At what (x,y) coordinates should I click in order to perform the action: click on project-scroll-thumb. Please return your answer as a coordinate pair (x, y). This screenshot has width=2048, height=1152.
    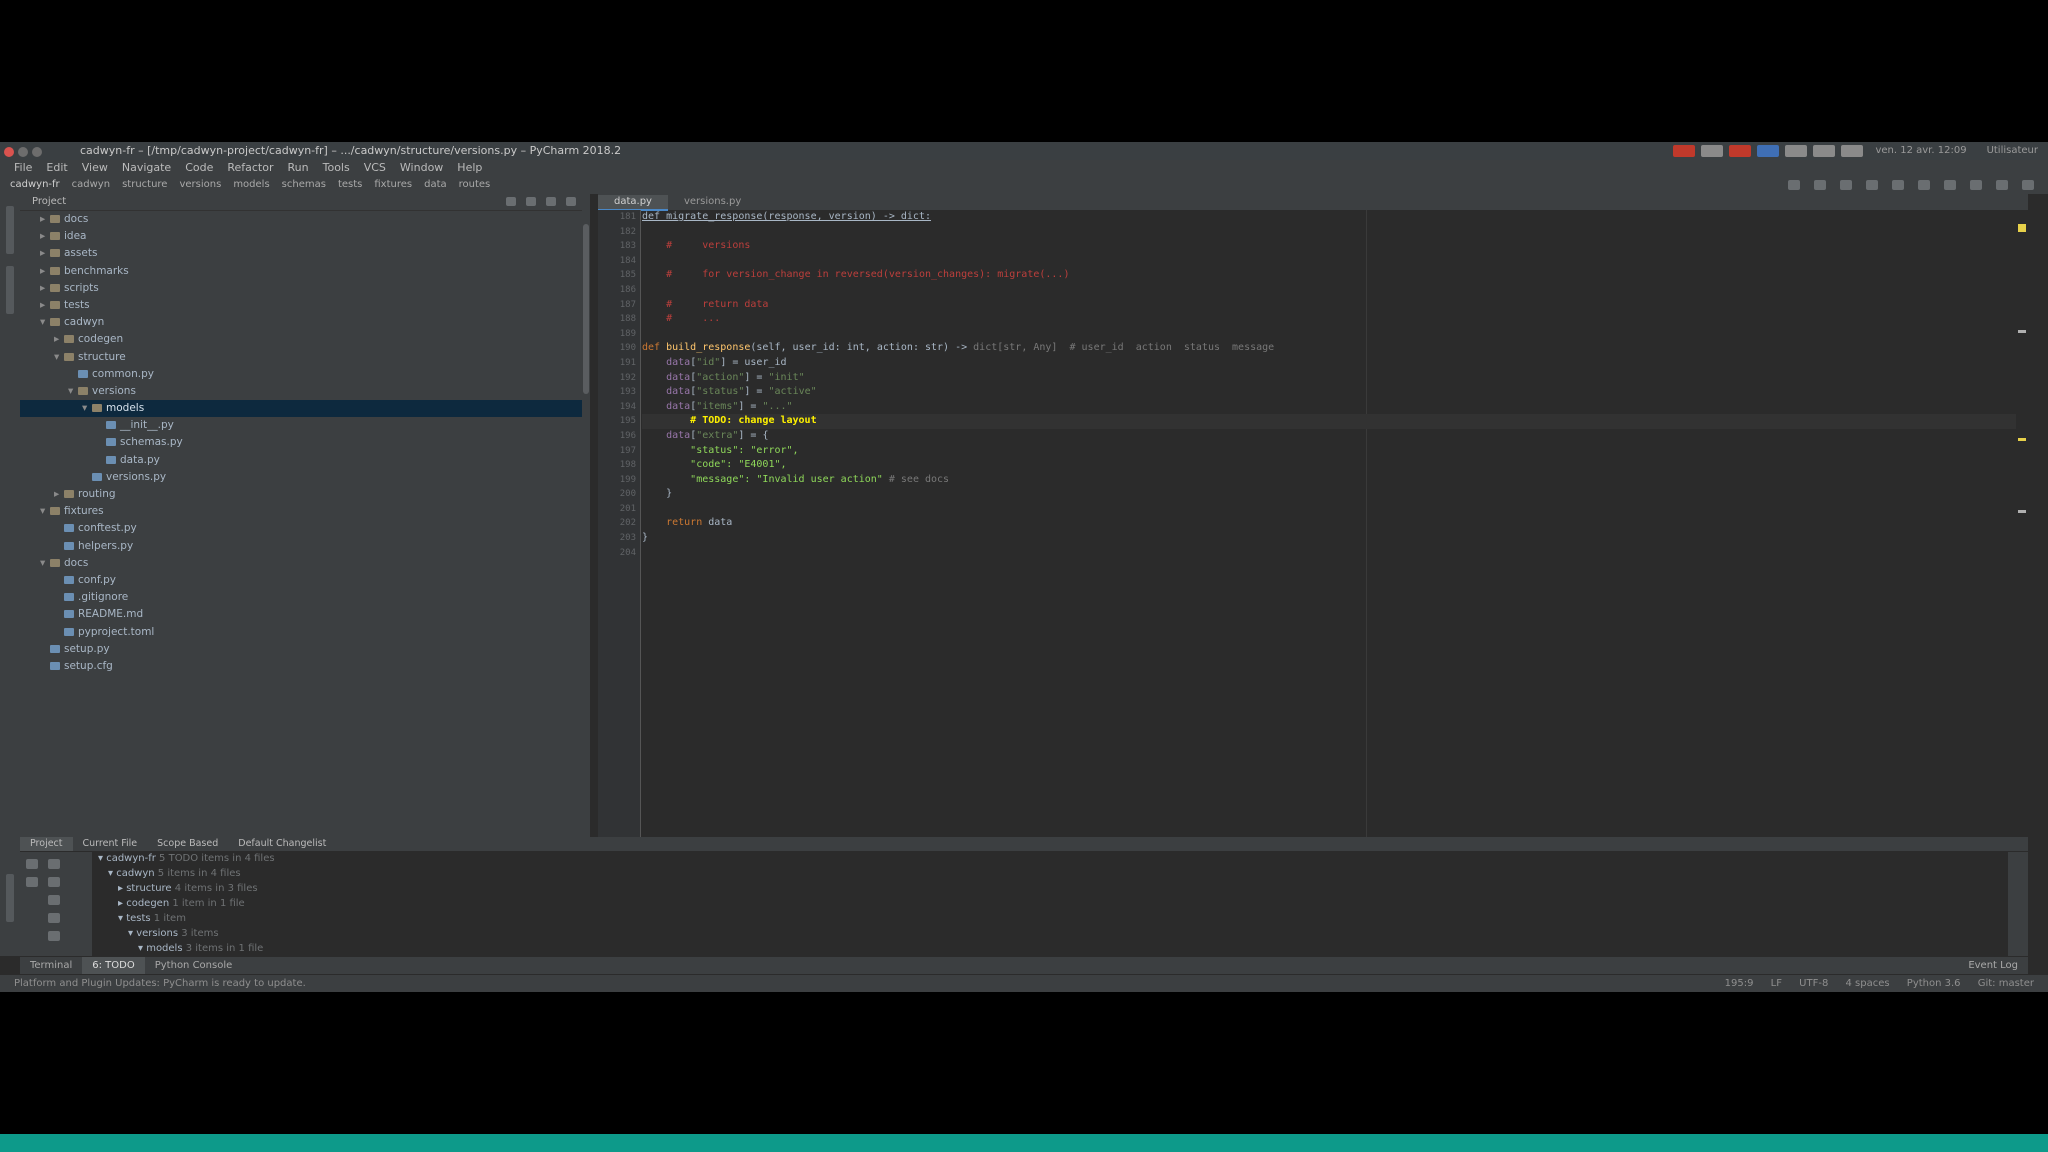
    Looking at the image, I should click on (586, 309).